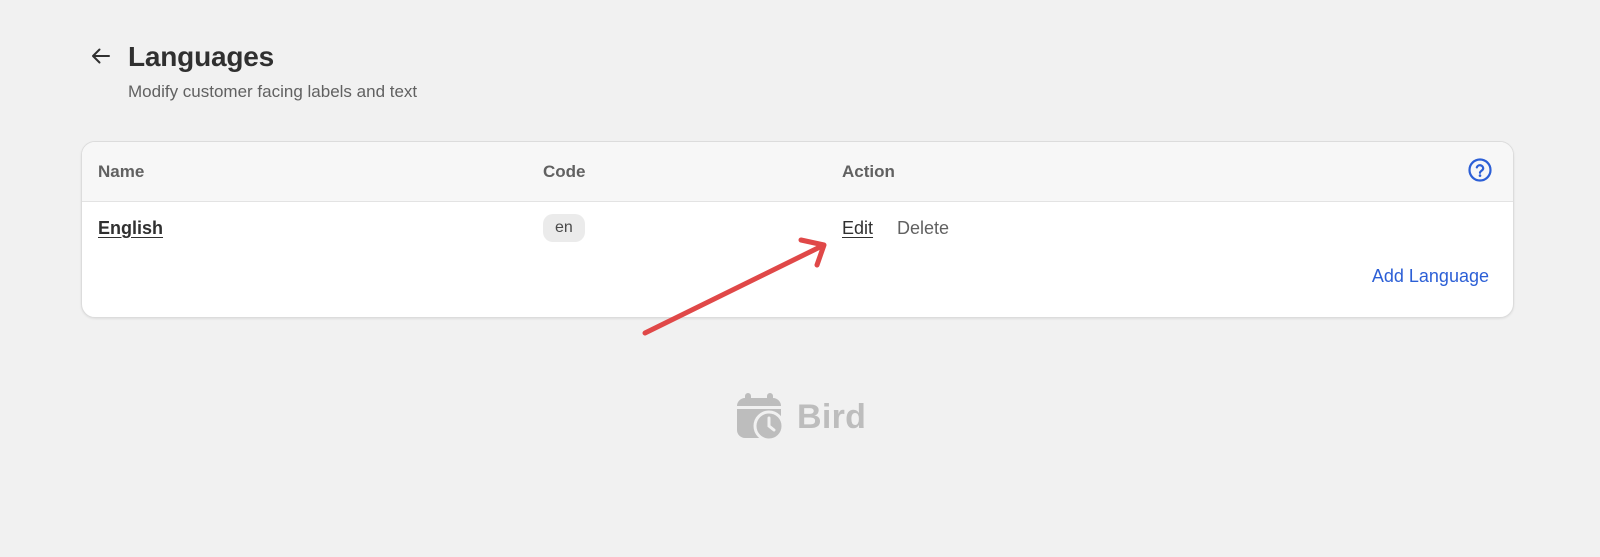 The width and height of the screenshot is (1600, 557). What do you see at coordinates (868, 171) in the screenshot?
I see `column-header-action: Action` at bounding box center [868, 171].